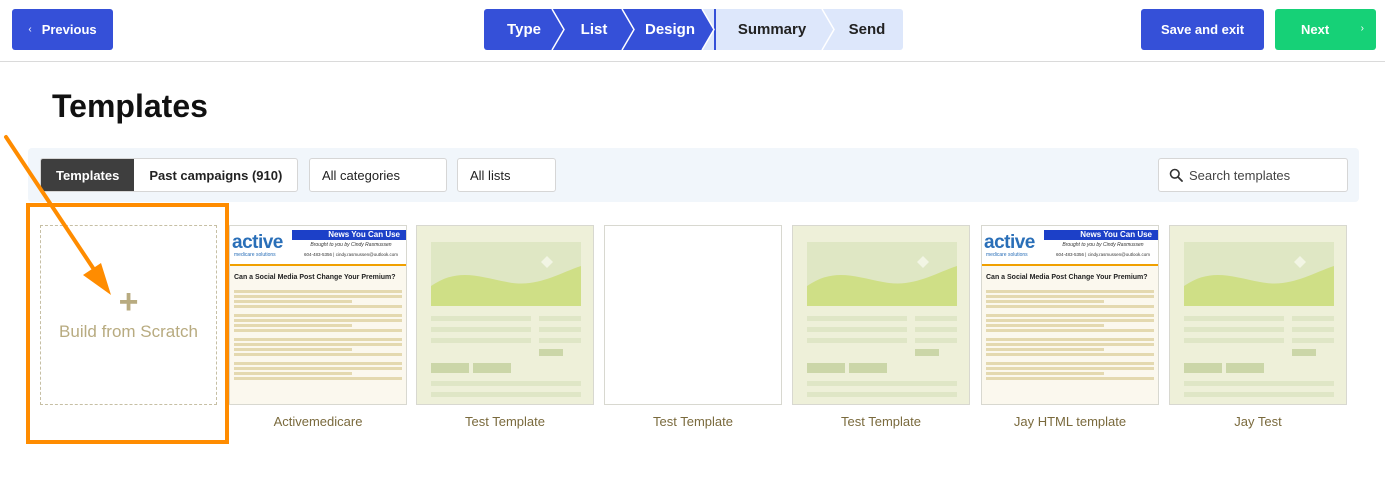 This screenshot has height=481, width=1385. I want to click on template-name: Activemedicare, so click(318, 421).